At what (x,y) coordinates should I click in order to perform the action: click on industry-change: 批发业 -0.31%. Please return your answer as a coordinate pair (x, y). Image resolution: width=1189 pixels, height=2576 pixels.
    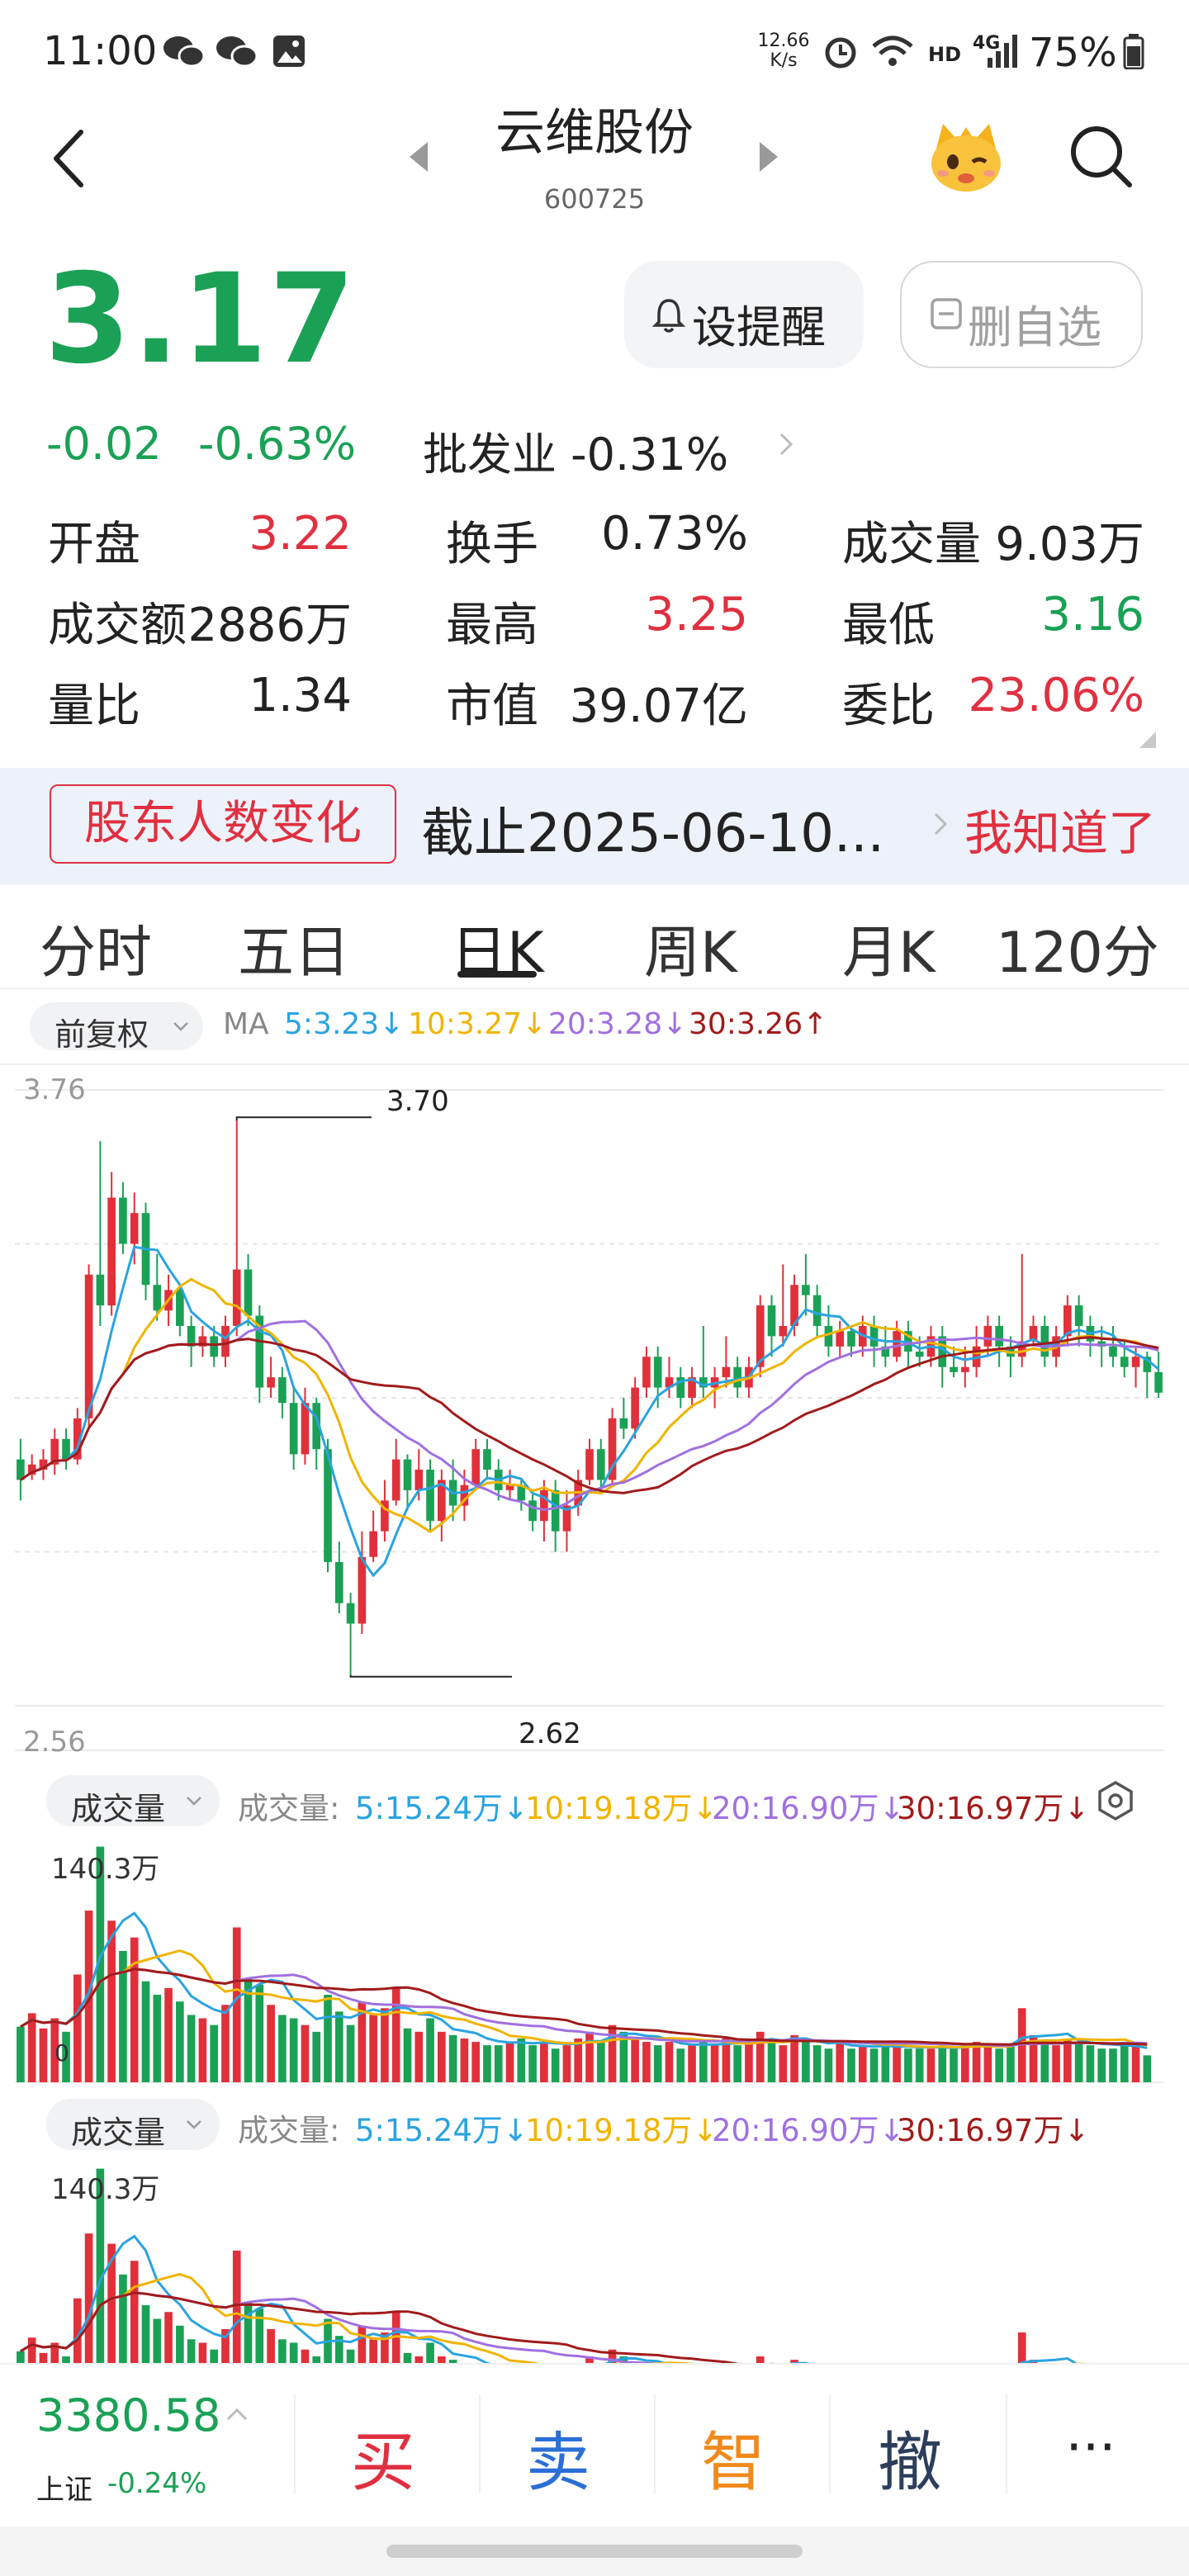
    Looking at the image, I should click on (575, 450).